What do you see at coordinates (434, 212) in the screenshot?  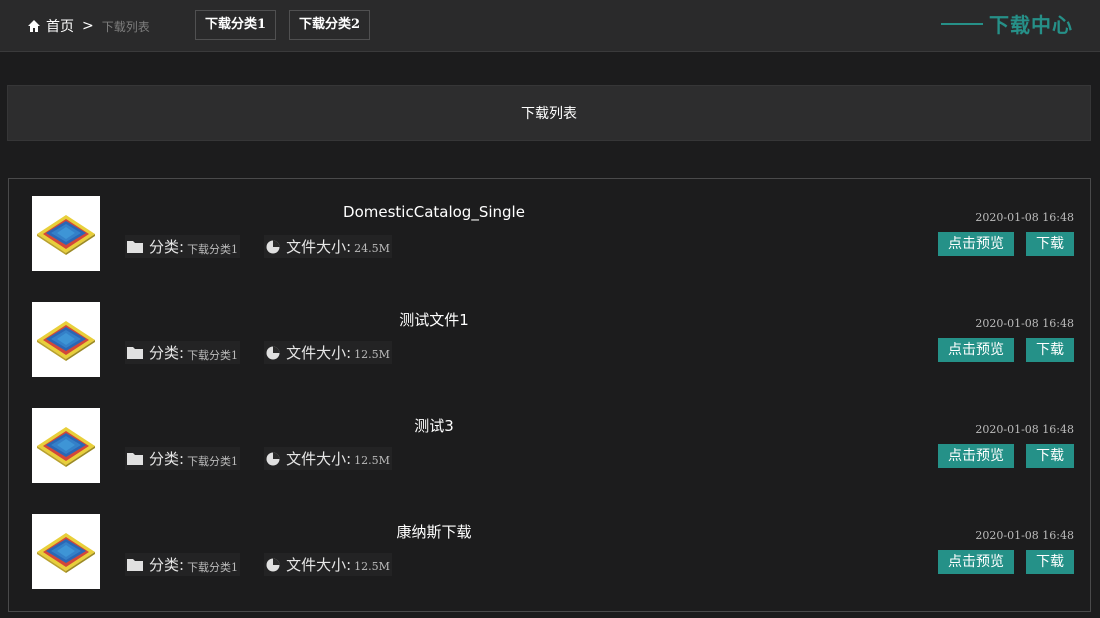 I see `file-name: DomesticCatalog_Single` at bounding box center [434, 212].